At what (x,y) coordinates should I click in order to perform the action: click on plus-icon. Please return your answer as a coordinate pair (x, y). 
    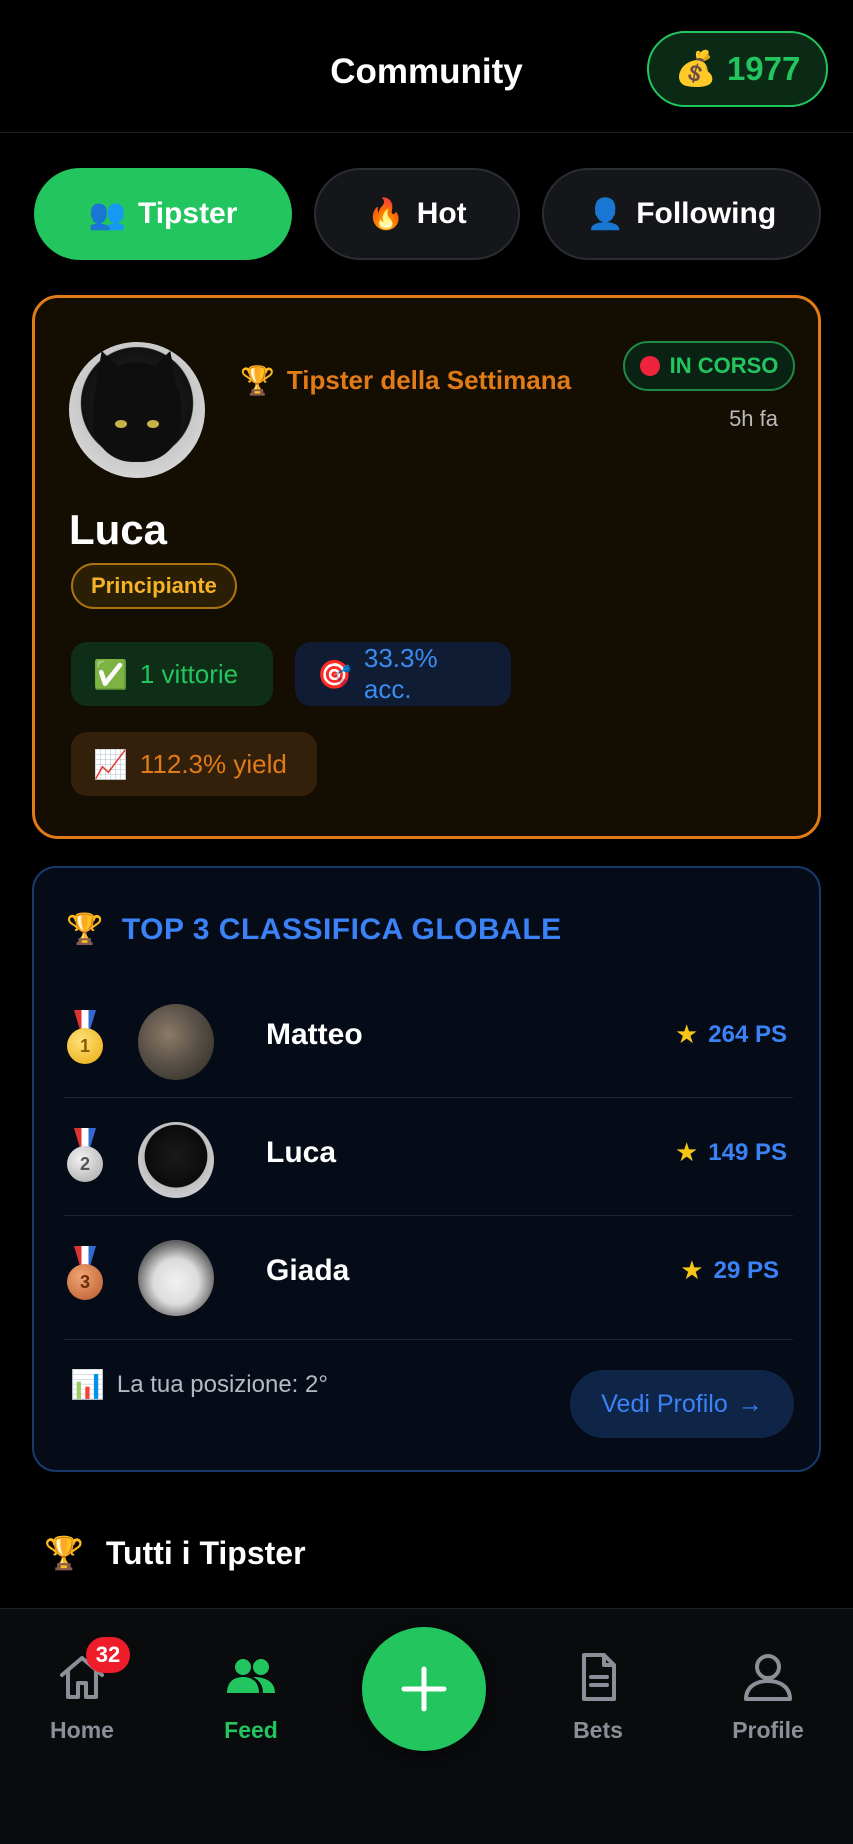
    Looking at the image, I should click on (424, 1689).